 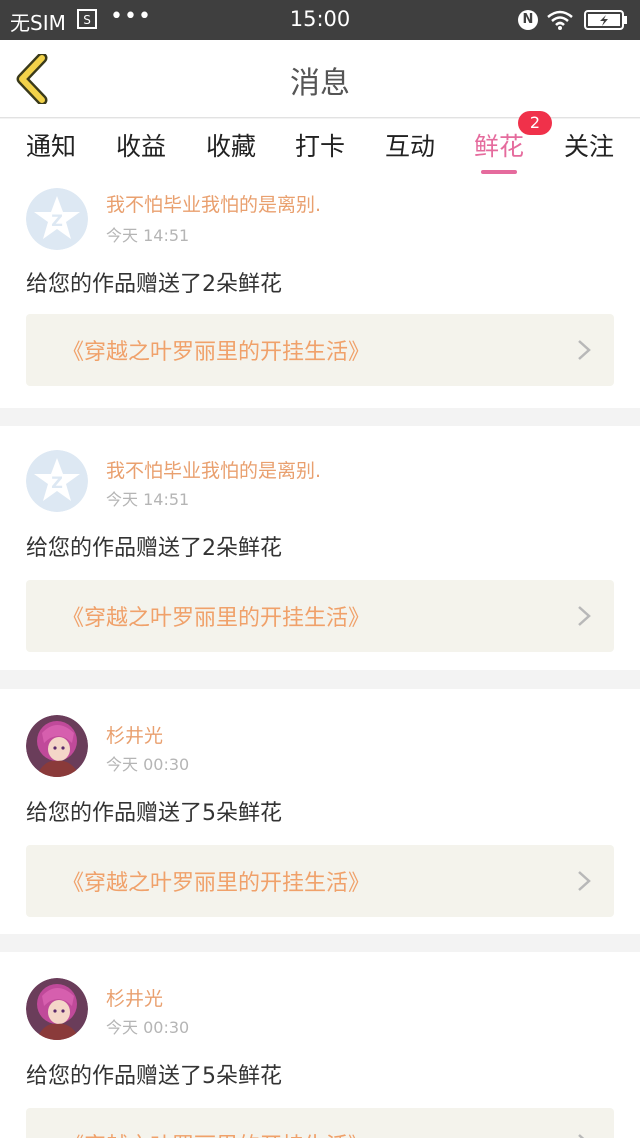 What do you see at coordinates (589, 145) in the screenshot?
I see `tab-follow: 关注` at bounding box center [589, 145].